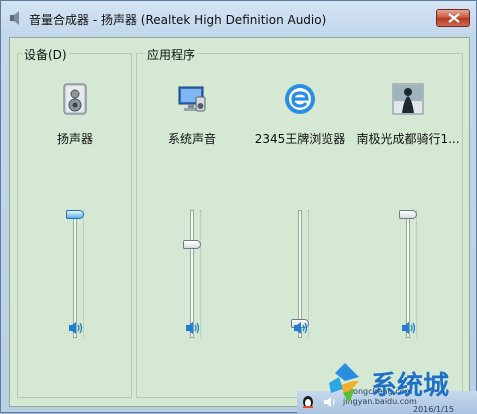 This screenshot has height=414, width=477. Describe the element at coordinates (14, 18) in the screenshot. I see `speaker-icon` at that location.